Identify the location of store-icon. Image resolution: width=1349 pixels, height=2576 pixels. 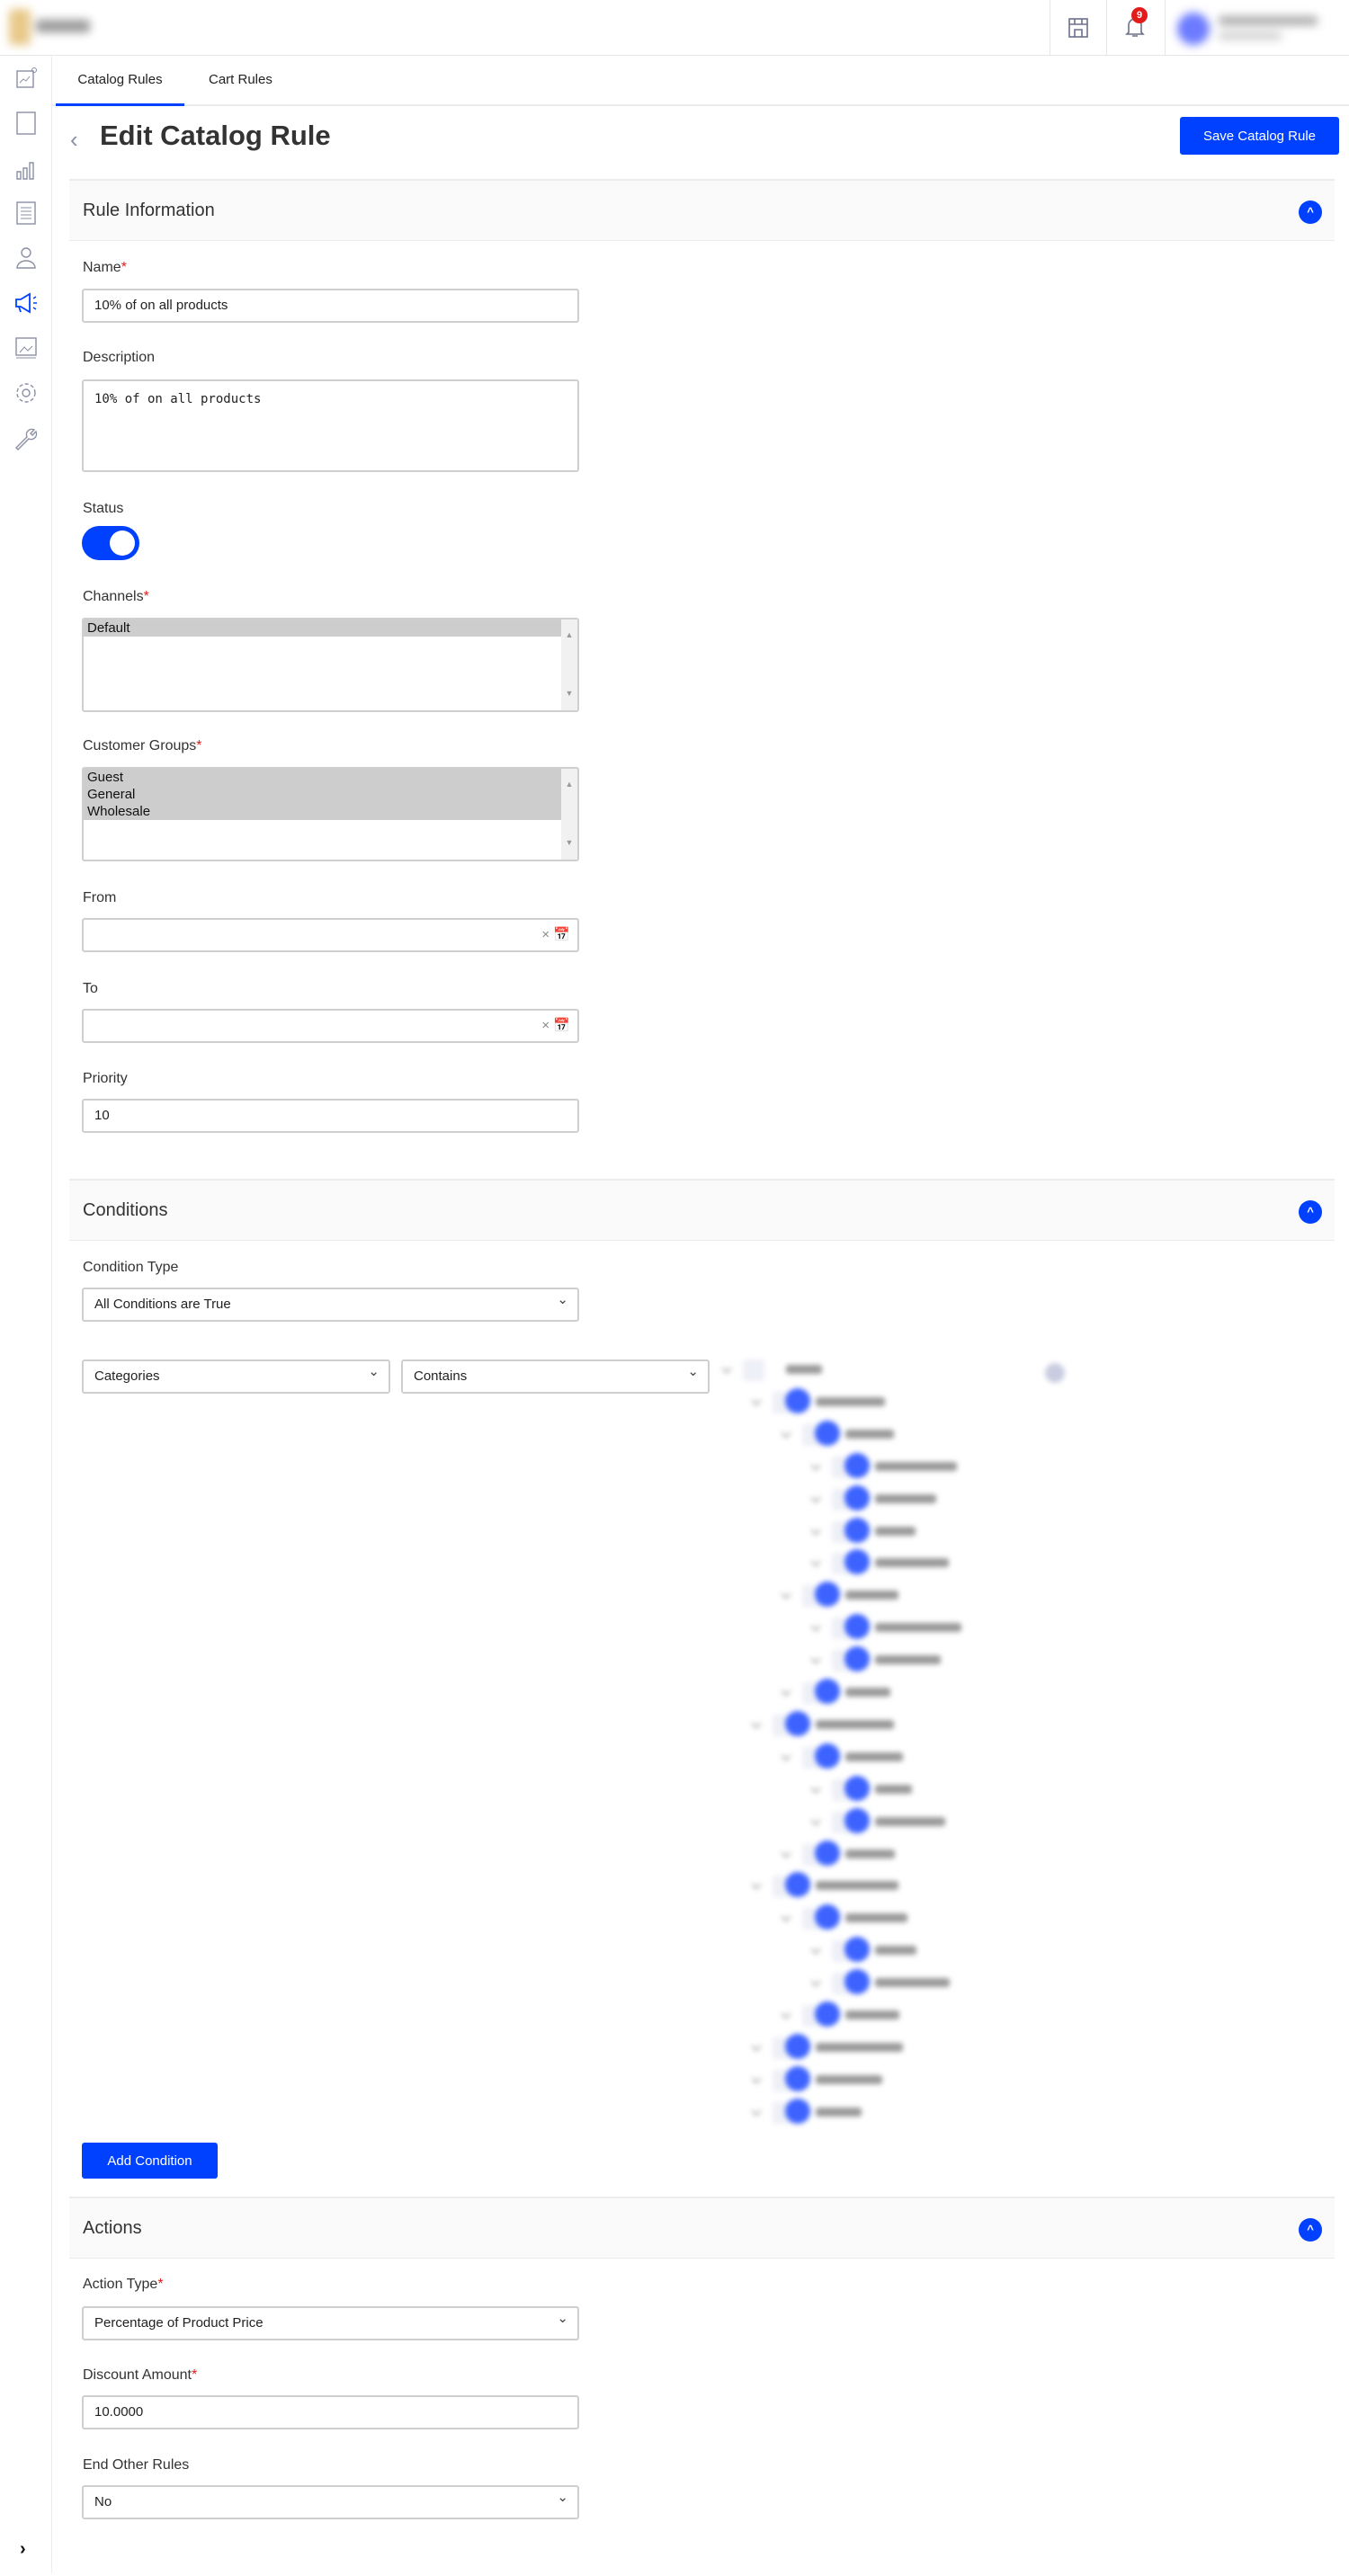
(1078, 28).